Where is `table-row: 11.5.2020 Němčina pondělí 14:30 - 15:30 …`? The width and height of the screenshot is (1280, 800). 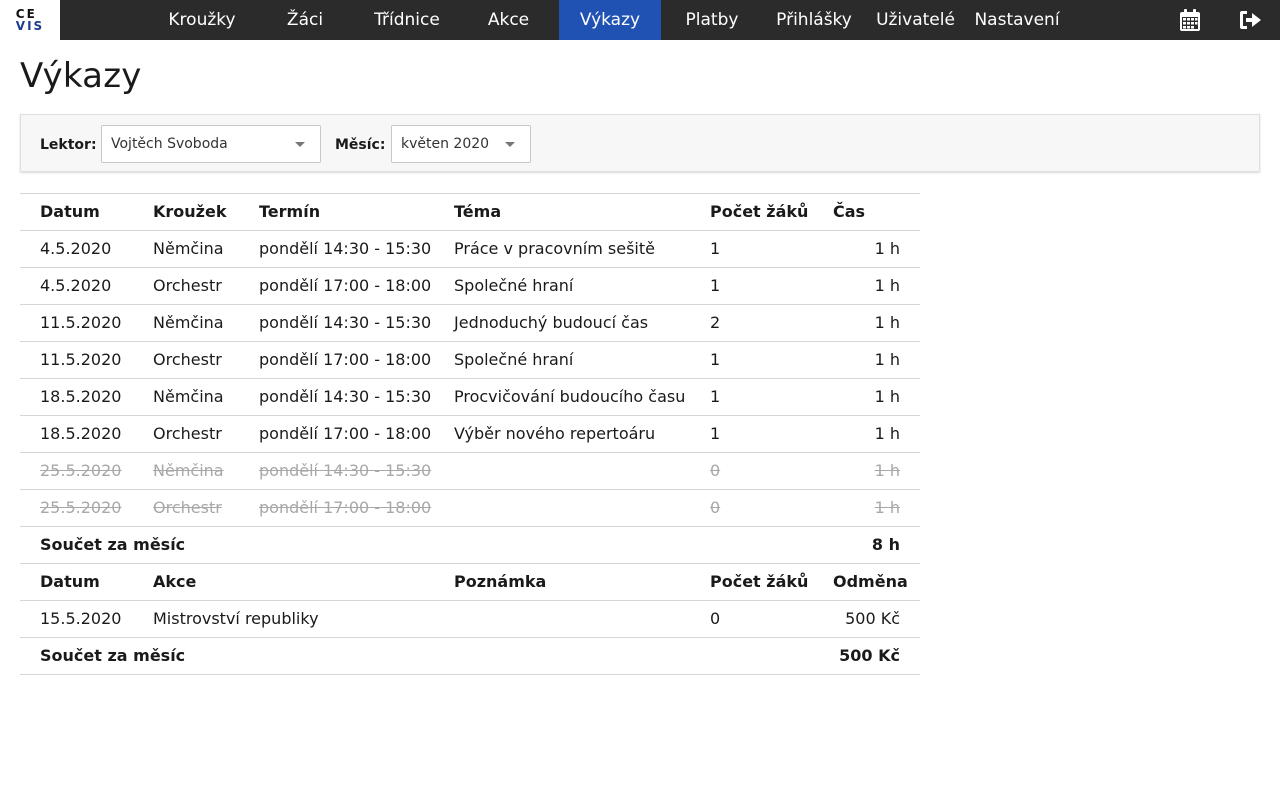 table-row: 11.5.2020 Němčina pondělí 14:30 - 15:30 … is located at coordinates (470, 323).